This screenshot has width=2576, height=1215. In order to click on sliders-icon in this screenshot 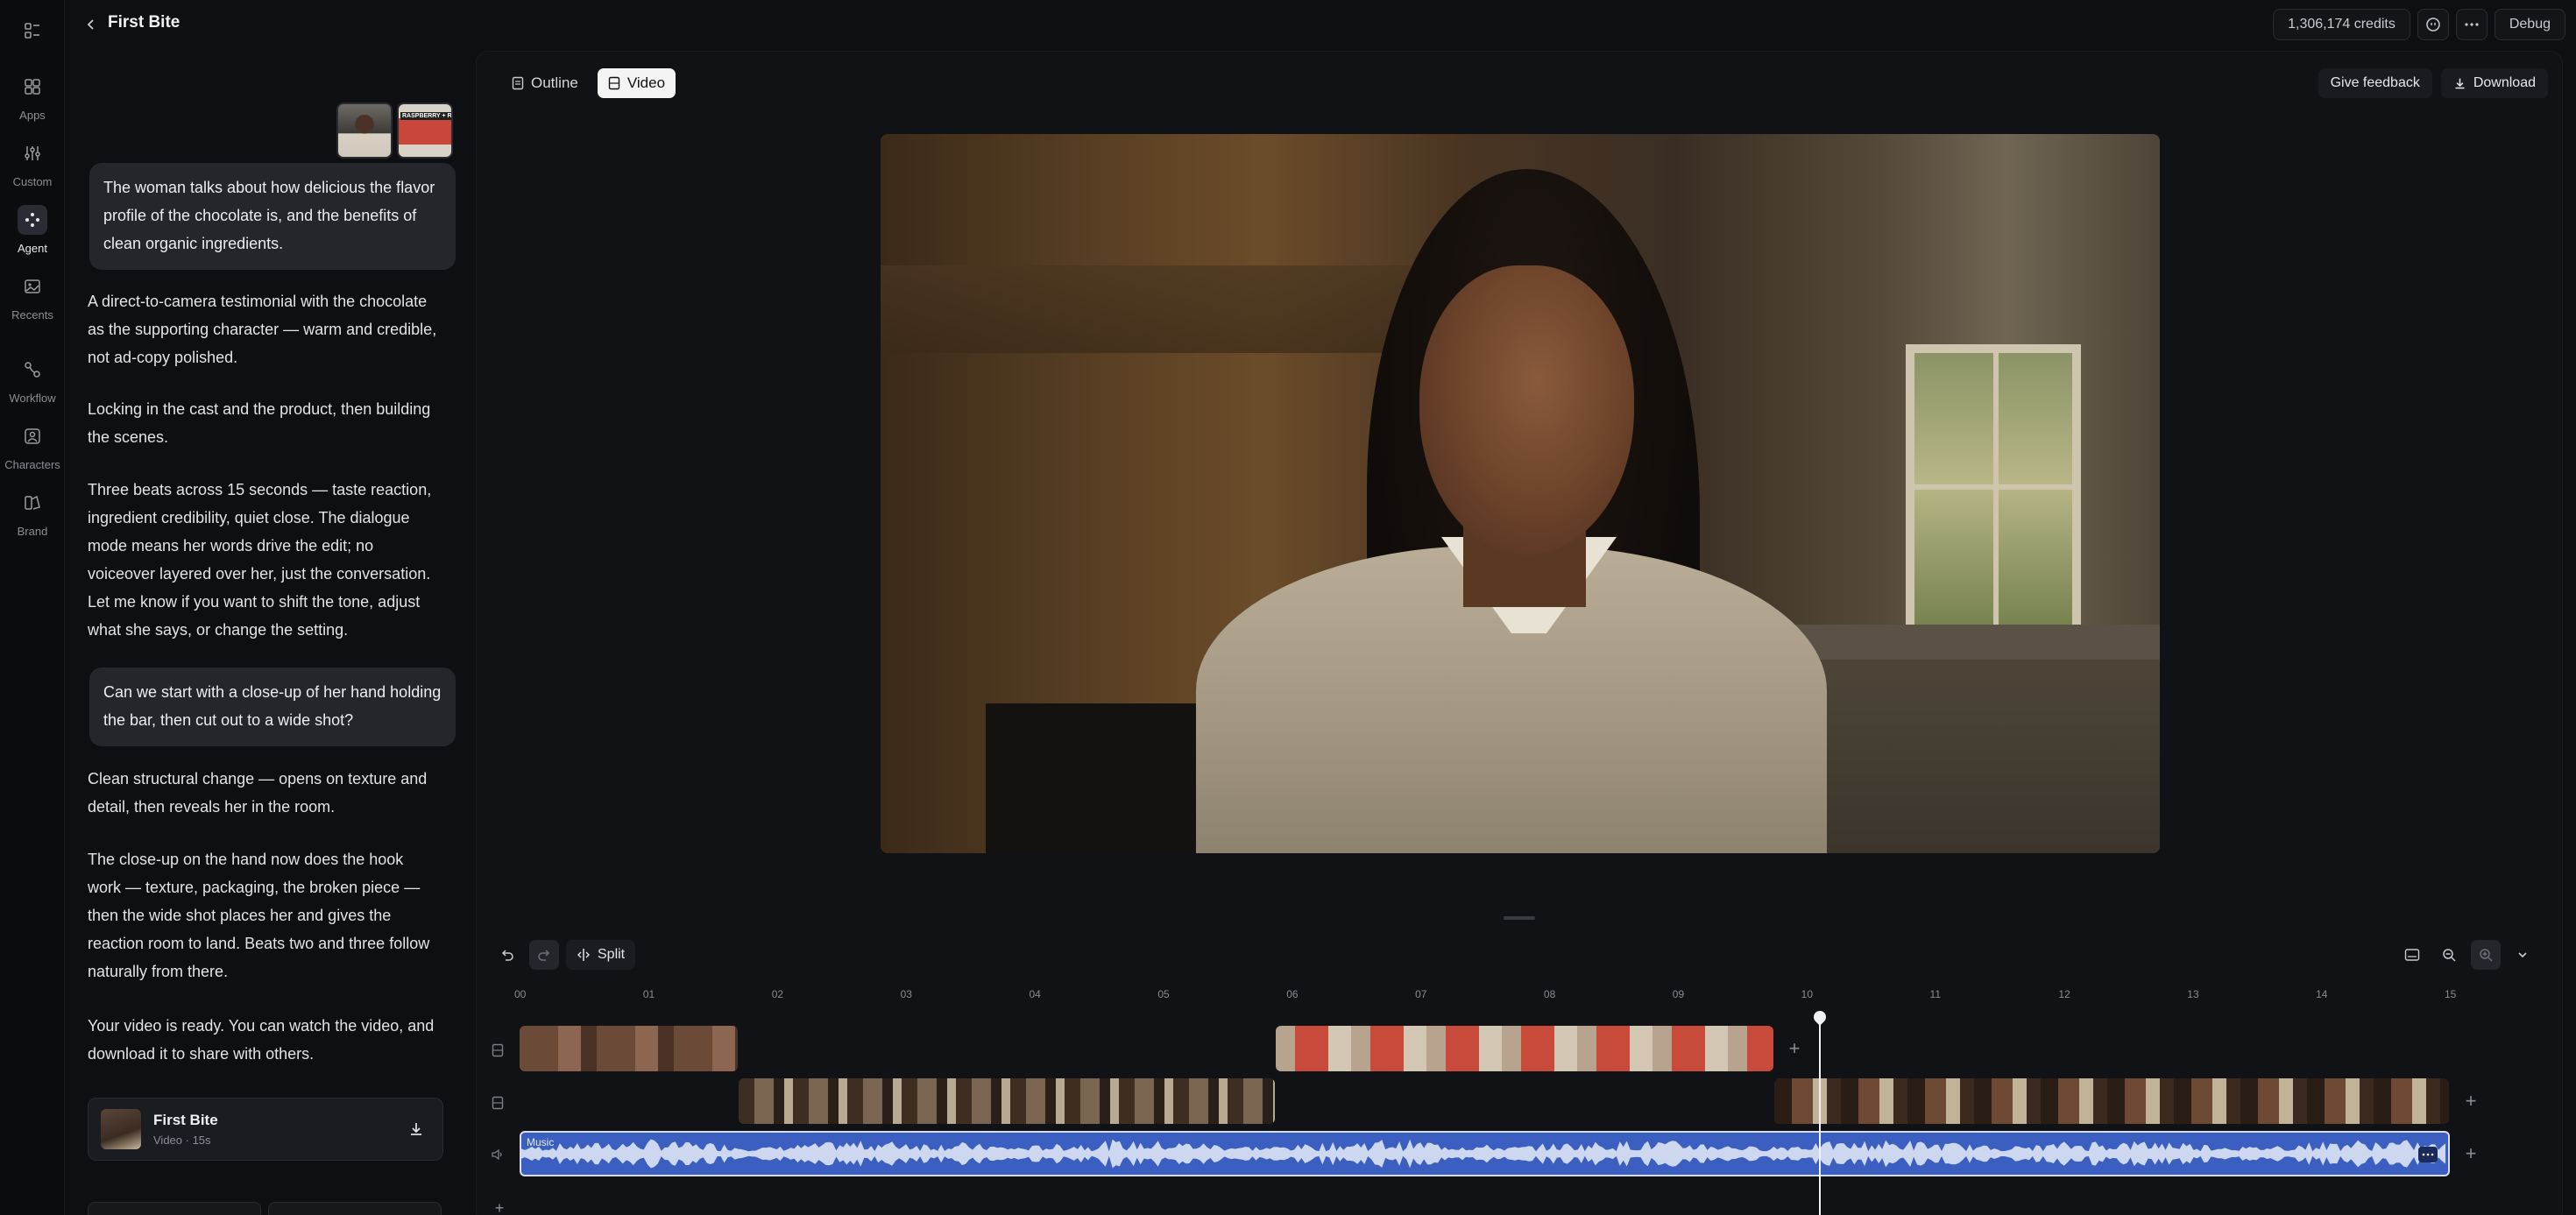, I will do `click(32, 153)`.